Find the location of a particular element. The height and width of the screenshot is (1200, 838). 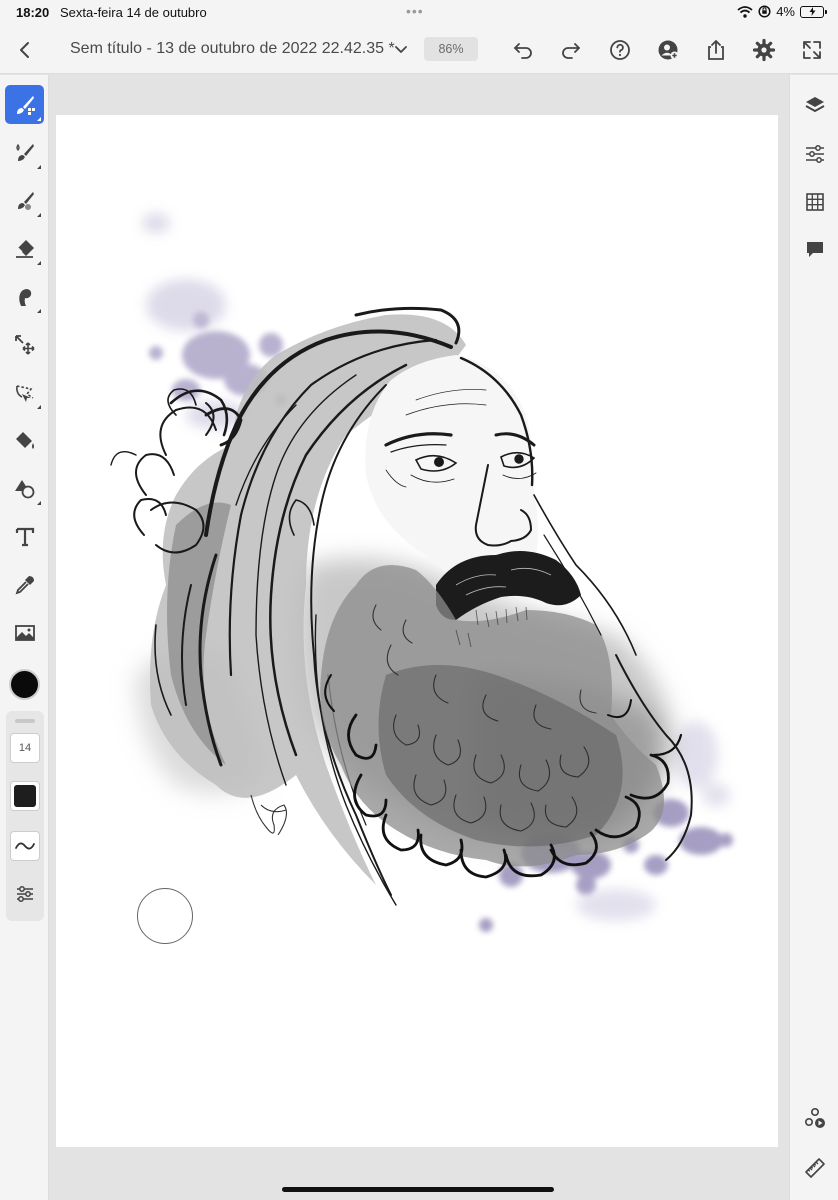

back-button is located at coordinates (25, 50).